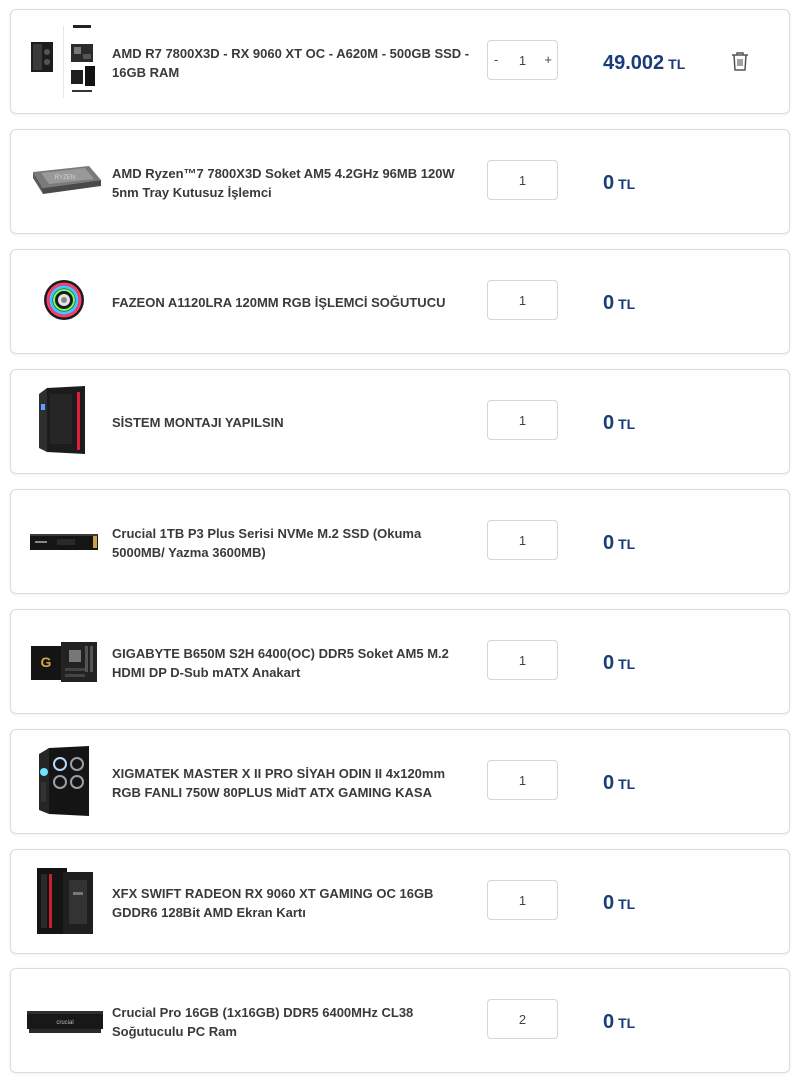 Image resolution: width=798 pixels, height=1080 pixels. I want to click on svg-text: G, so click(46, 662).